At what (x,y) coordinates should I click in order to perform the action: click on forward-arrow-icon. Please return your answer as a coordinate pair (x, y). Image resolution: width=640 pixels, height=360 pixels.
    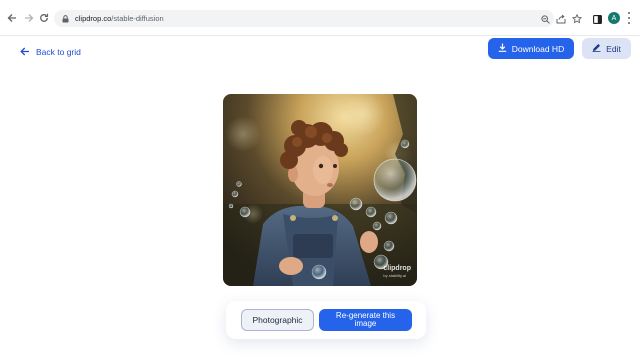
    Looking at the image, I should click on (29, 18).